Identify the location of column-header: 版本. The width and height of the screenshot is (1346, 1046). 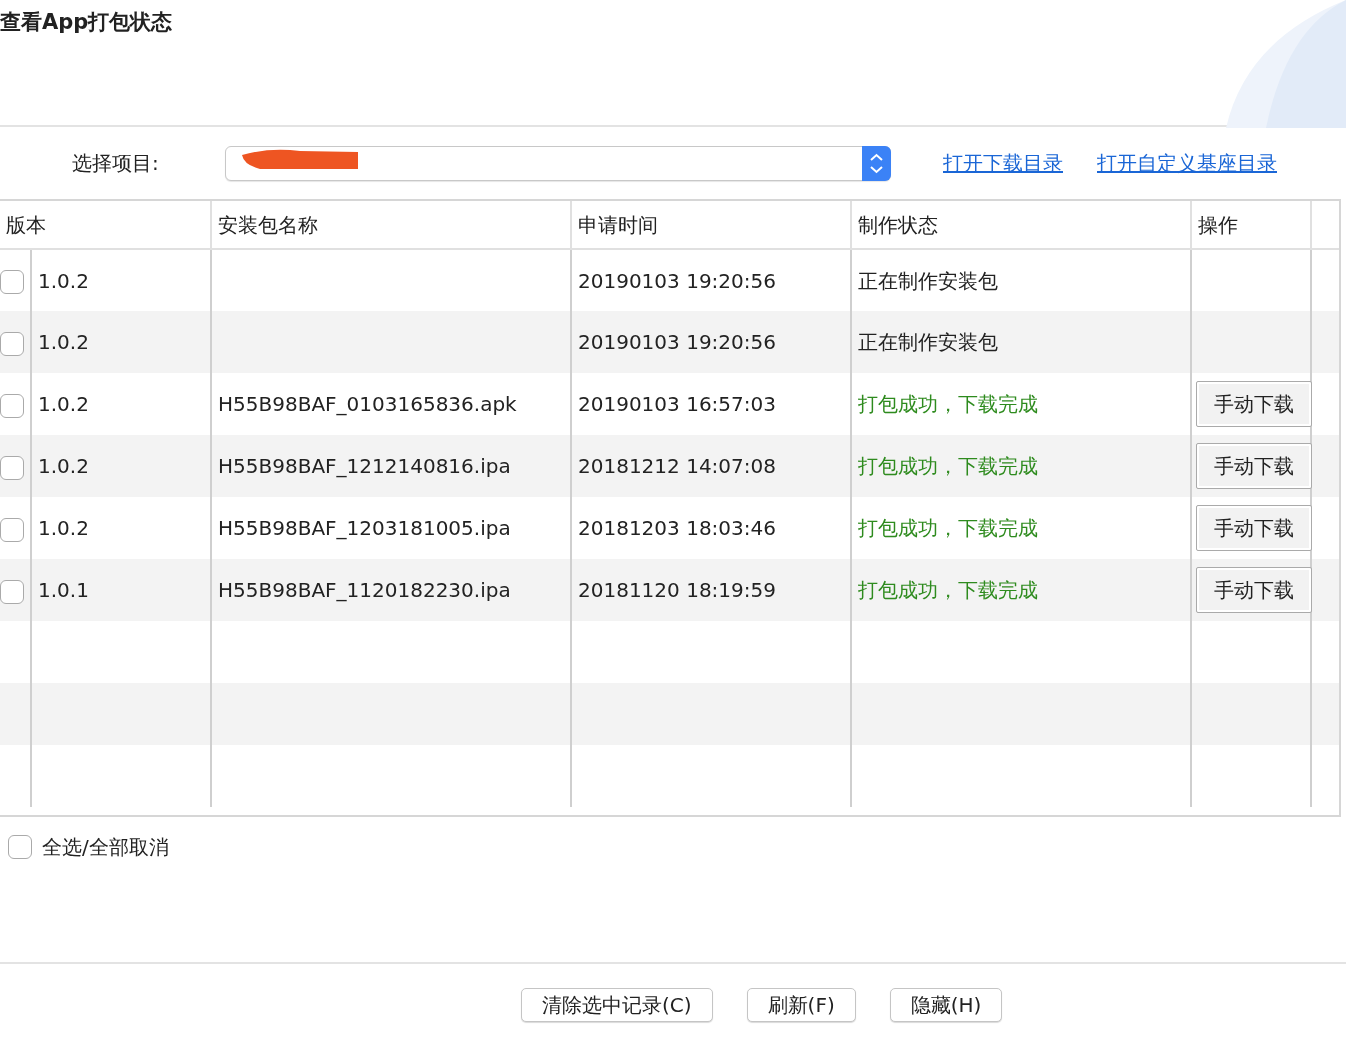
(105, 225).